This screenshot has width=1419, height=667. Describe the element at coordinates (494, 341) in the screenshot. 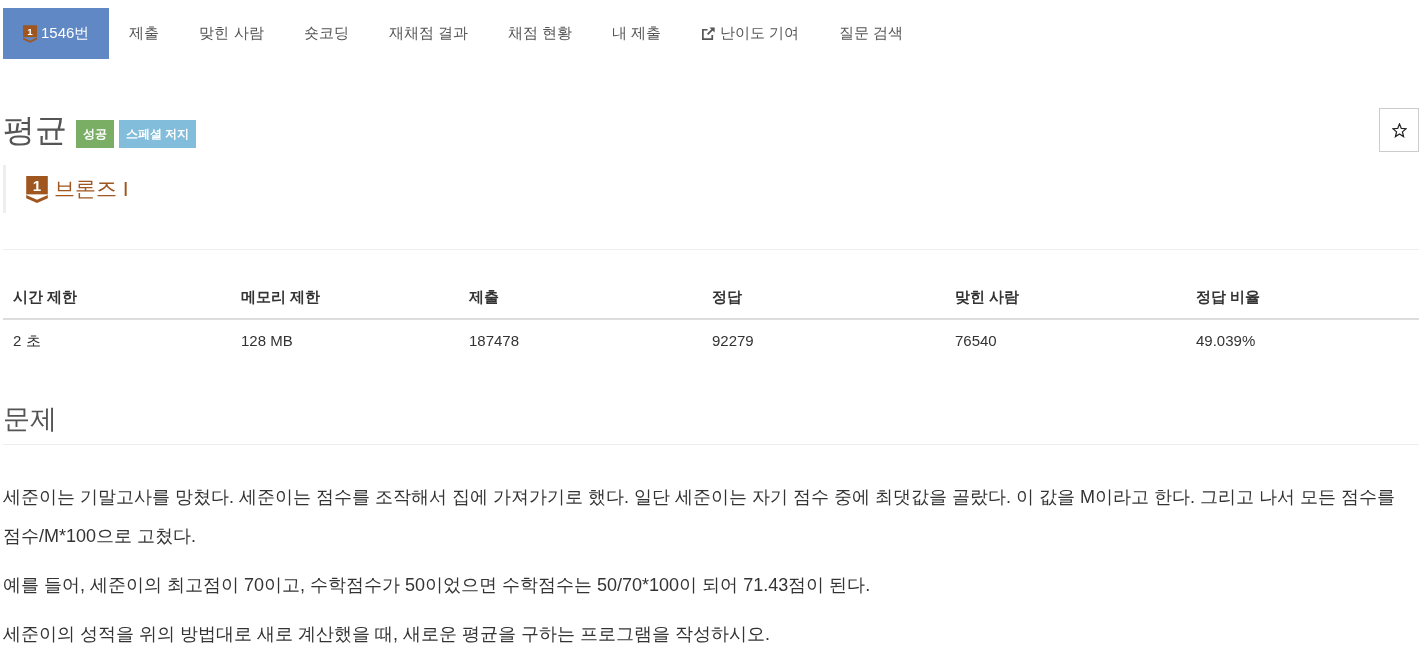

I see `table-cell-text: 187478` at that location.